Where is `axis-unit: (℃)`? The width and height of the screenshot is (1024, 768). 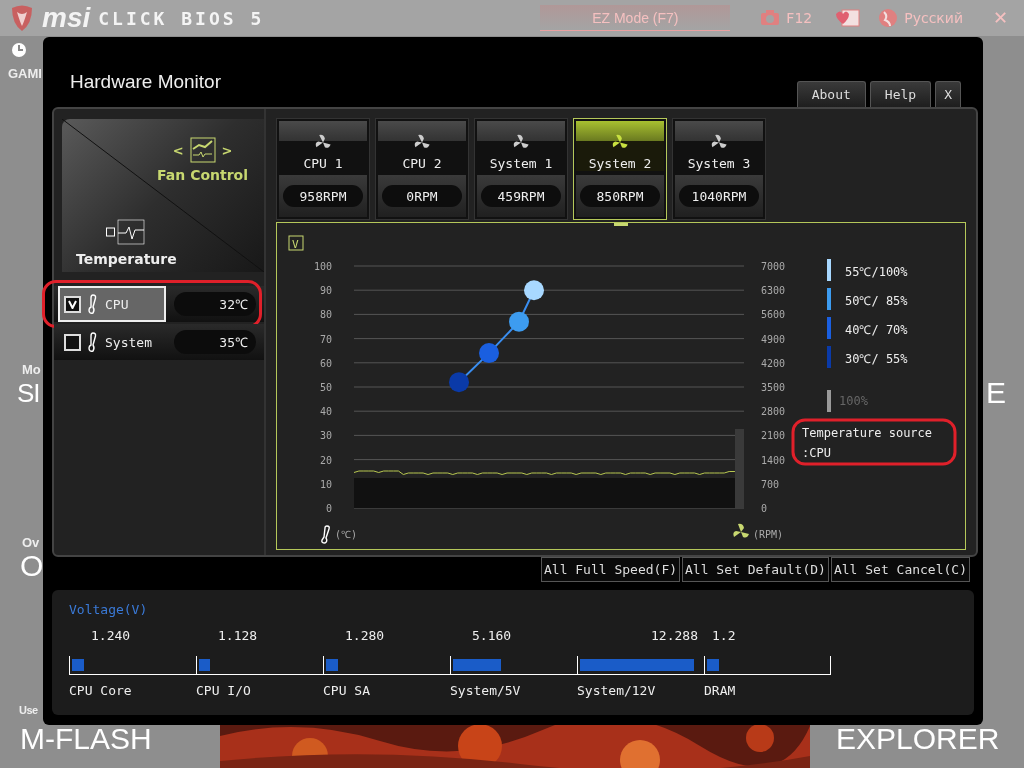
axis-unit: (℃) is located at coordinates (346, 534).